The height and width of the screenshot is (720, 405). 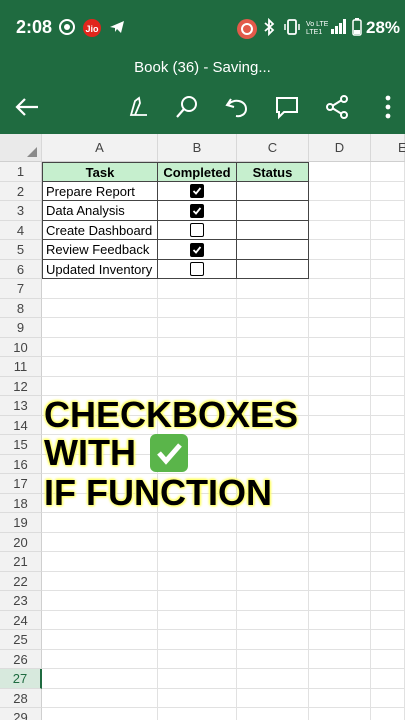 What do you see at coordinates (21, 523) in the screenshot?
I see `row-header: 19` at bounding box center [21, 523].